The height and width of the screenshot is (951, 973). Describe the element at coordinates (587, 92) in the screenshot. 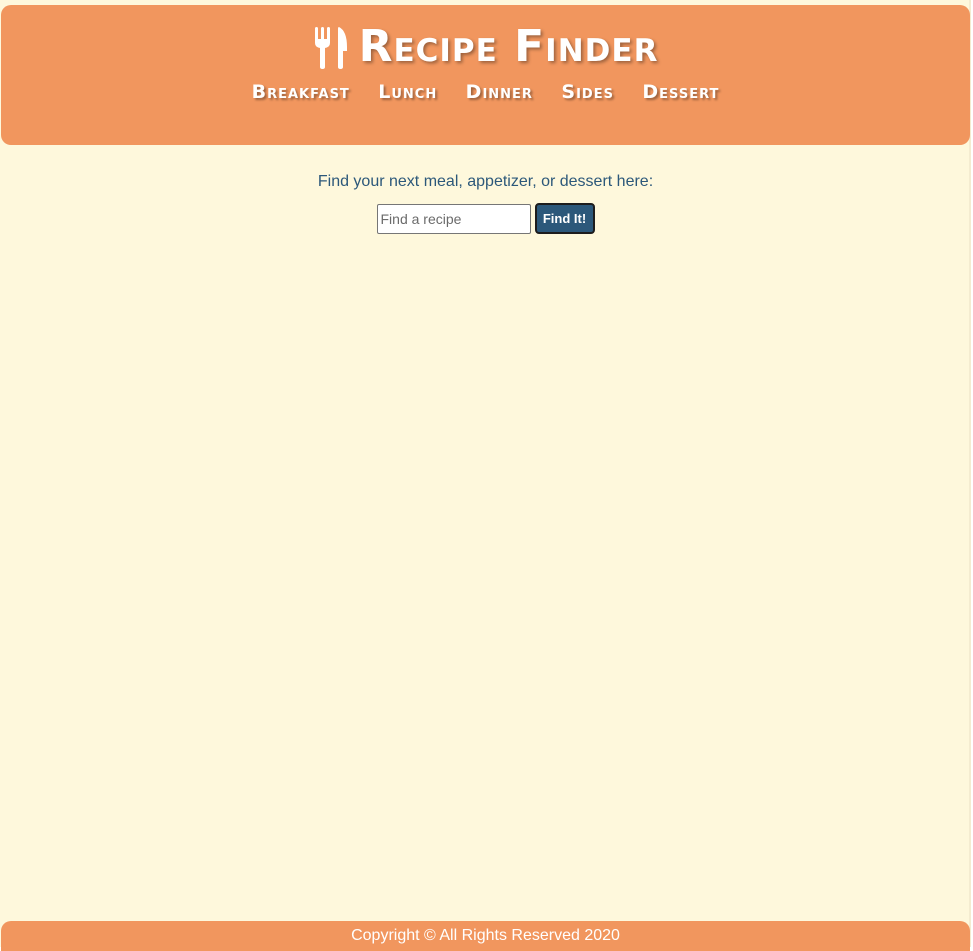

I see `nav-sides: Sides` at that location.